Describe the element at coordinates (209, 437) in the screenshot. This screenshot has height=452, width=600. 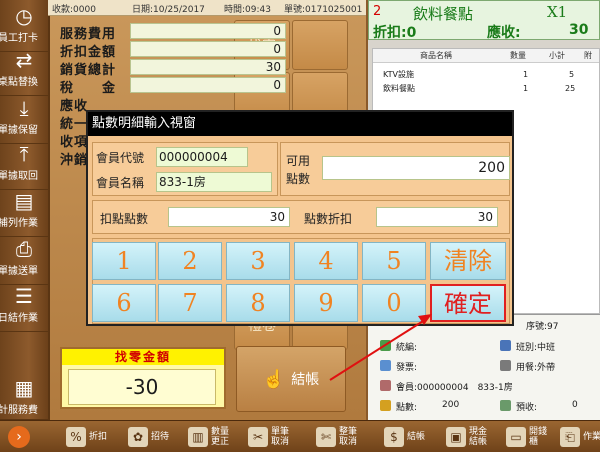
I see `toolbar-quantity-button: ▥ 數量更正` at that location.